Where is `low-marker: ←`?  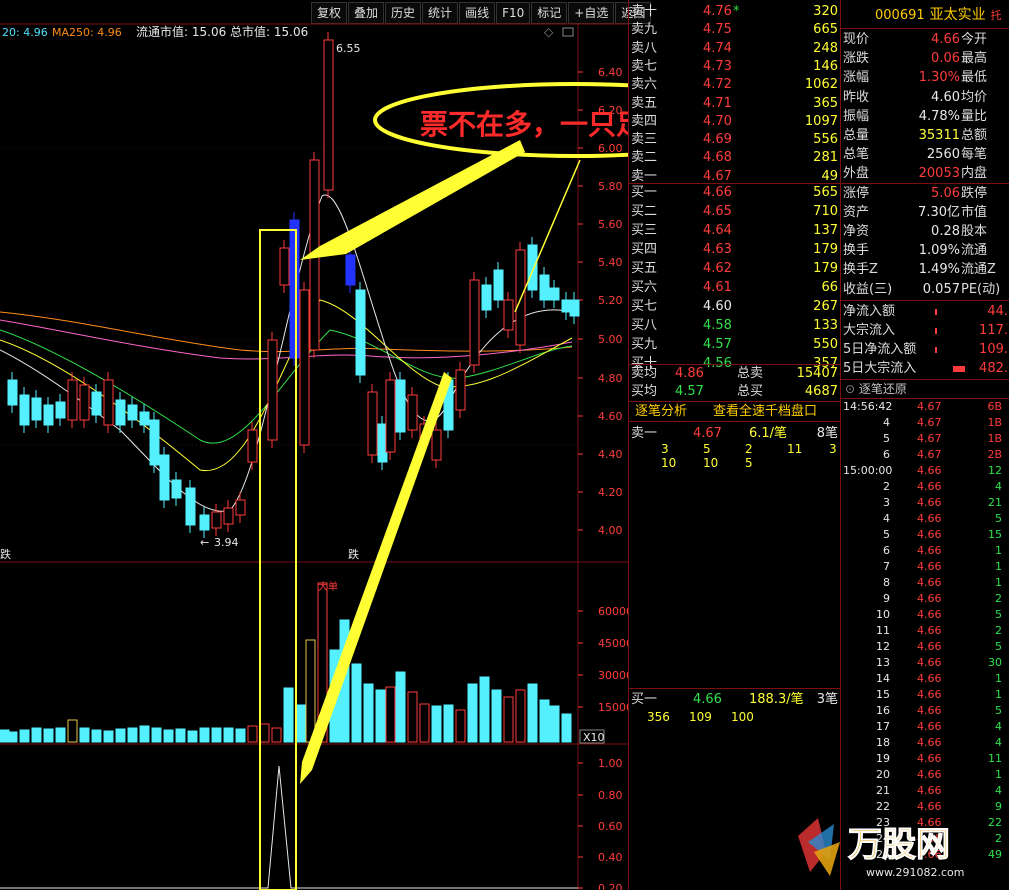
low-marker: ← is located at coordinates (204, 542).